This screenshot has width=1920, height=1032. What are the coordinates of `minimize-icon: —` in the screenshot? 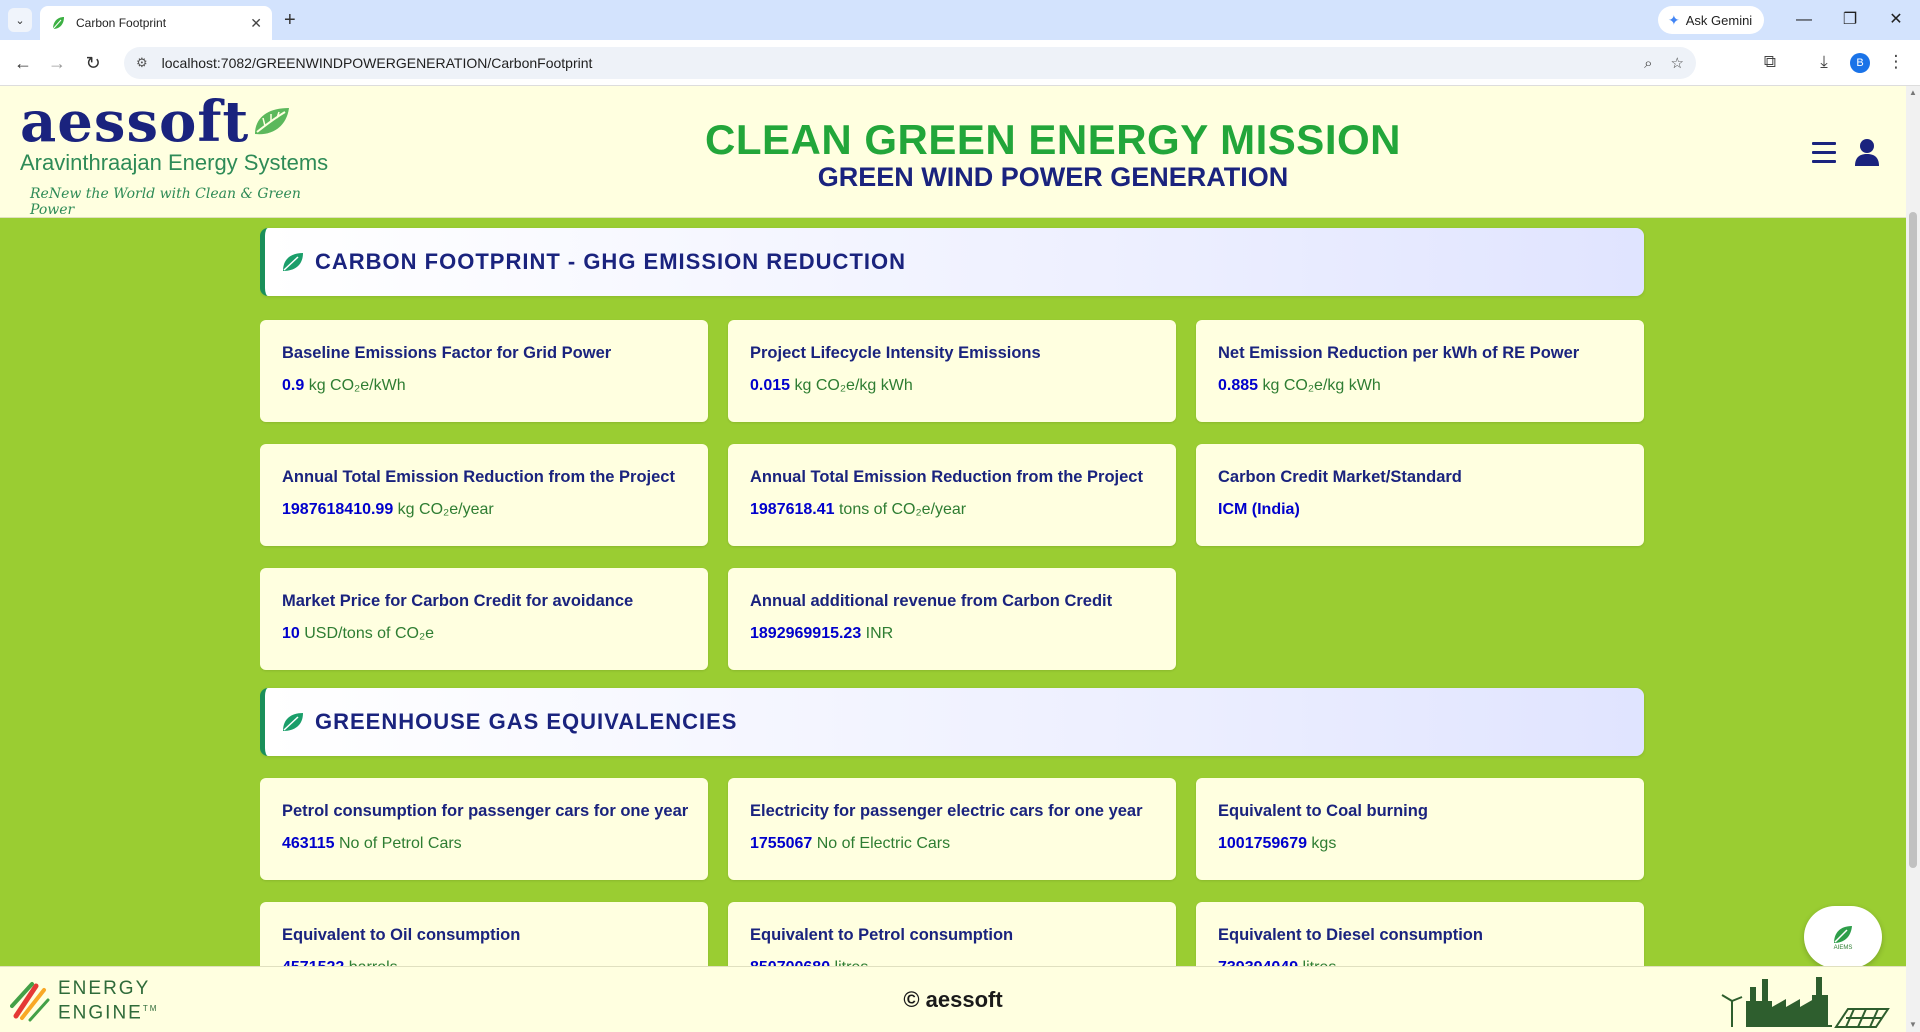 It's located at (1804, 20).